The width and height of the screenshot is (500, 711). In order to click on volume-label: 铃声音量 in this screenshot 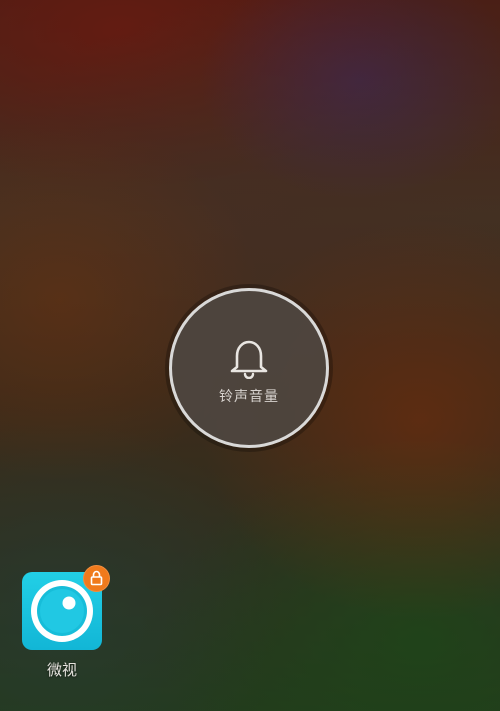, I will do `click(249, 397)`.